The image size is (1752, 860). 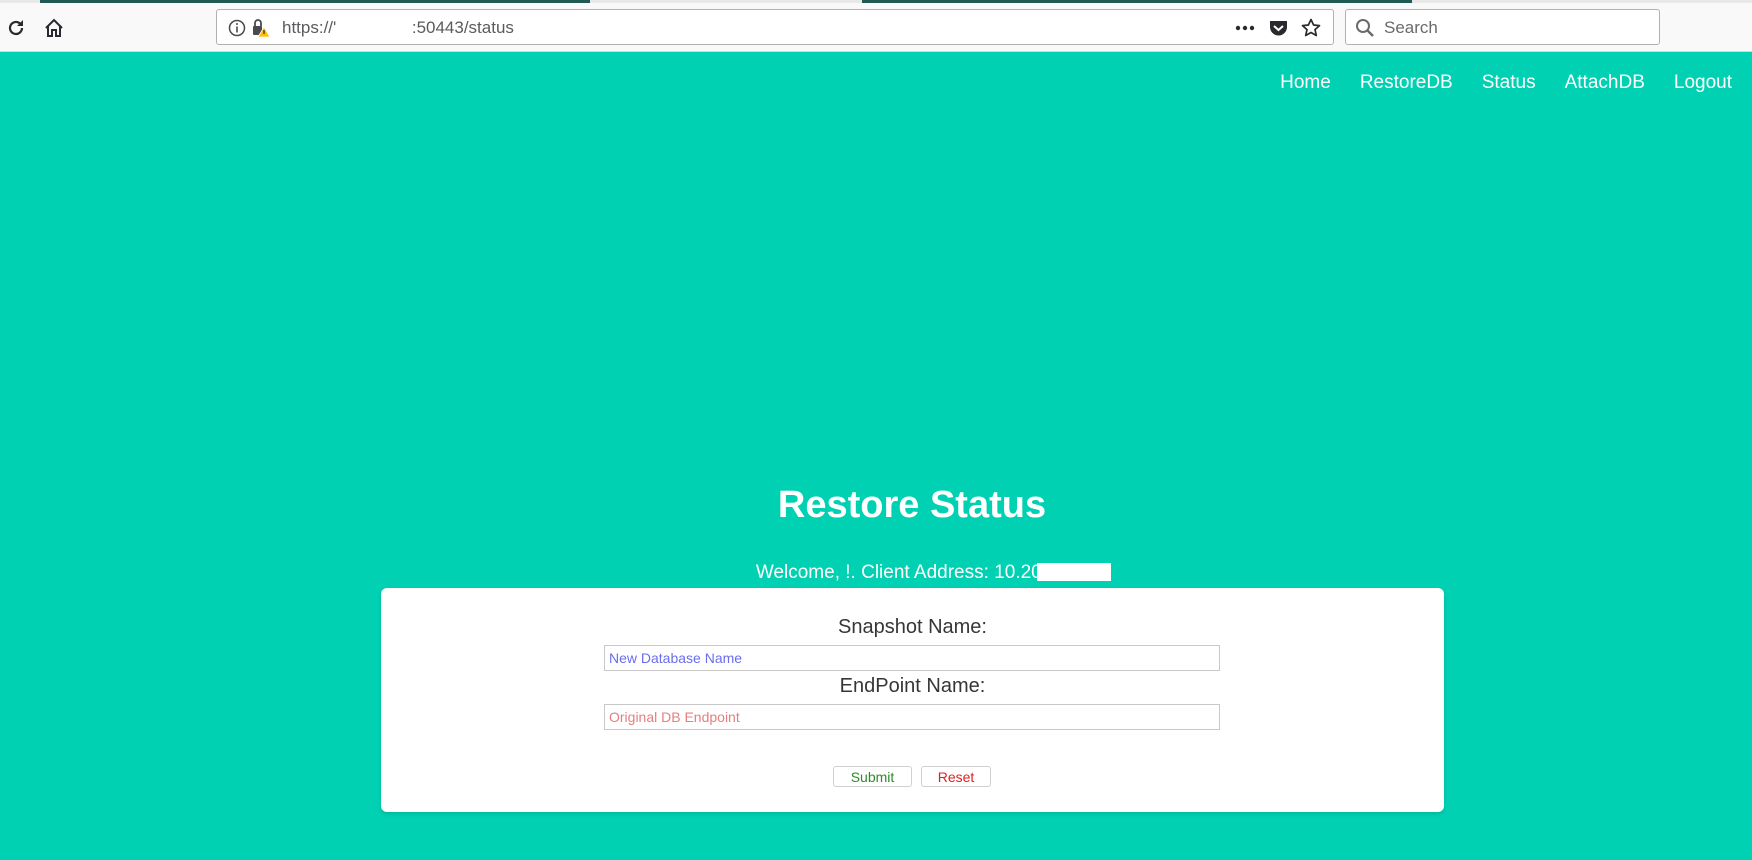 What do you see at coordinates (1245, 28) in the screenshot?
I see `more-actions-icon` at bounding box center [1245, 28].